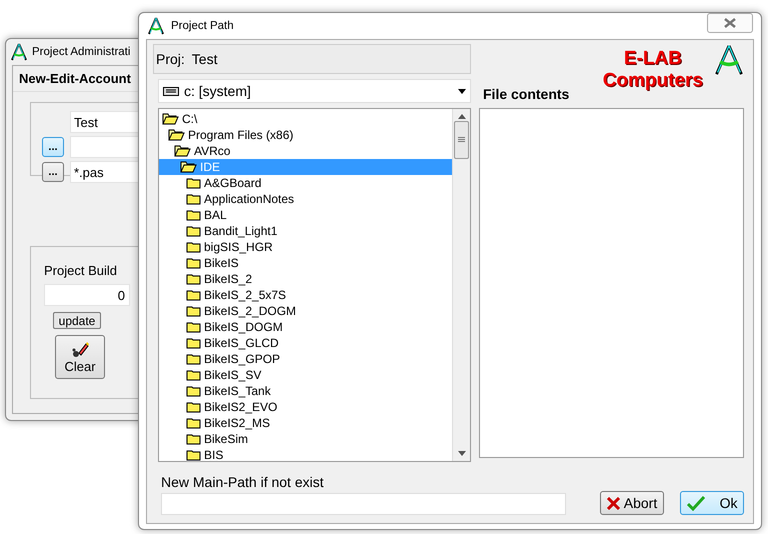 This screenshot has height=534, width=768. Describe the element at coordinates (526, 94) in the screenshot. I see `file-contents-label: File contents` at that location.